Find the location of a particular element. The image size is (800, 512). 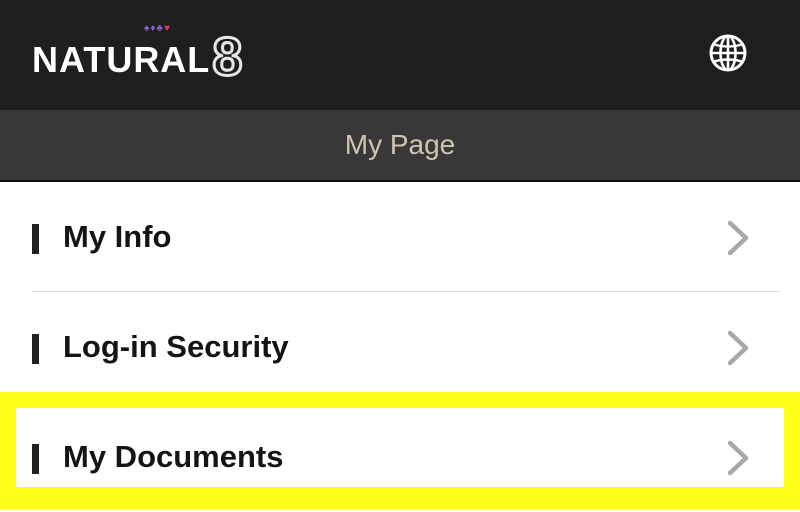

page-title: My Page is located at coordinates (400, 144).